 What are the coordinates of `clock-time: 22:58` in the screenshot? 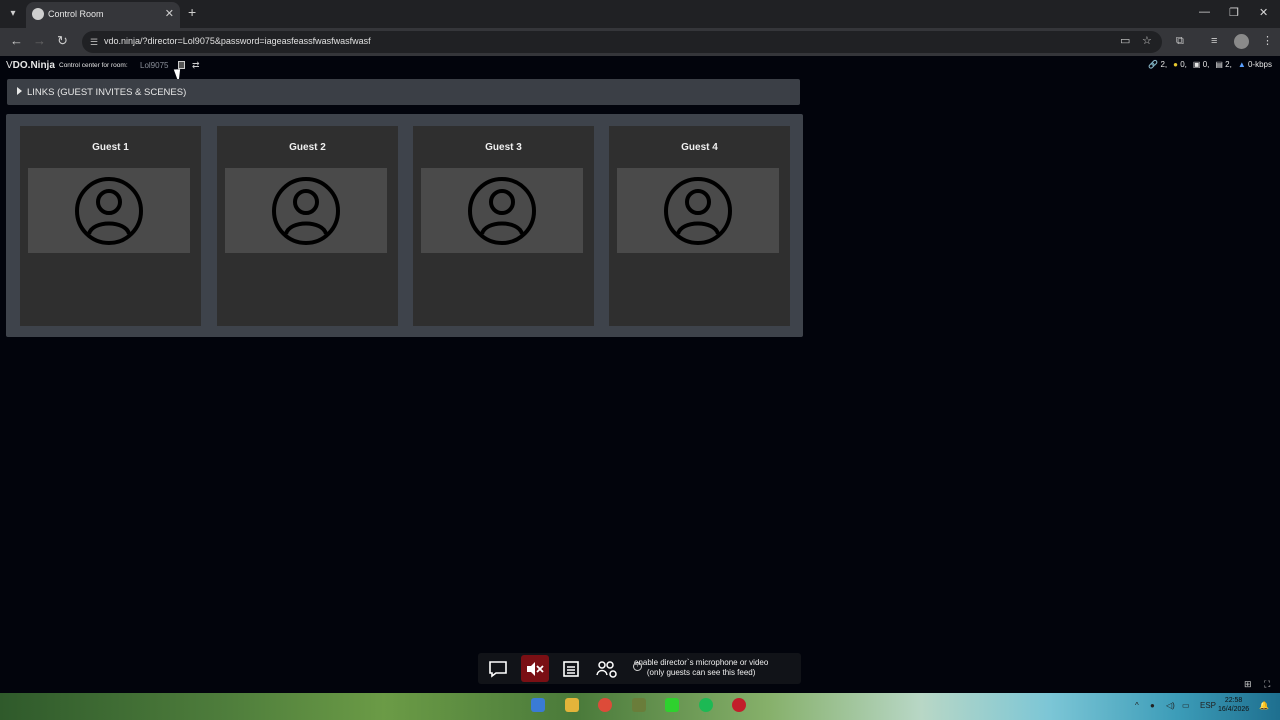 It's located at (1233, 700).